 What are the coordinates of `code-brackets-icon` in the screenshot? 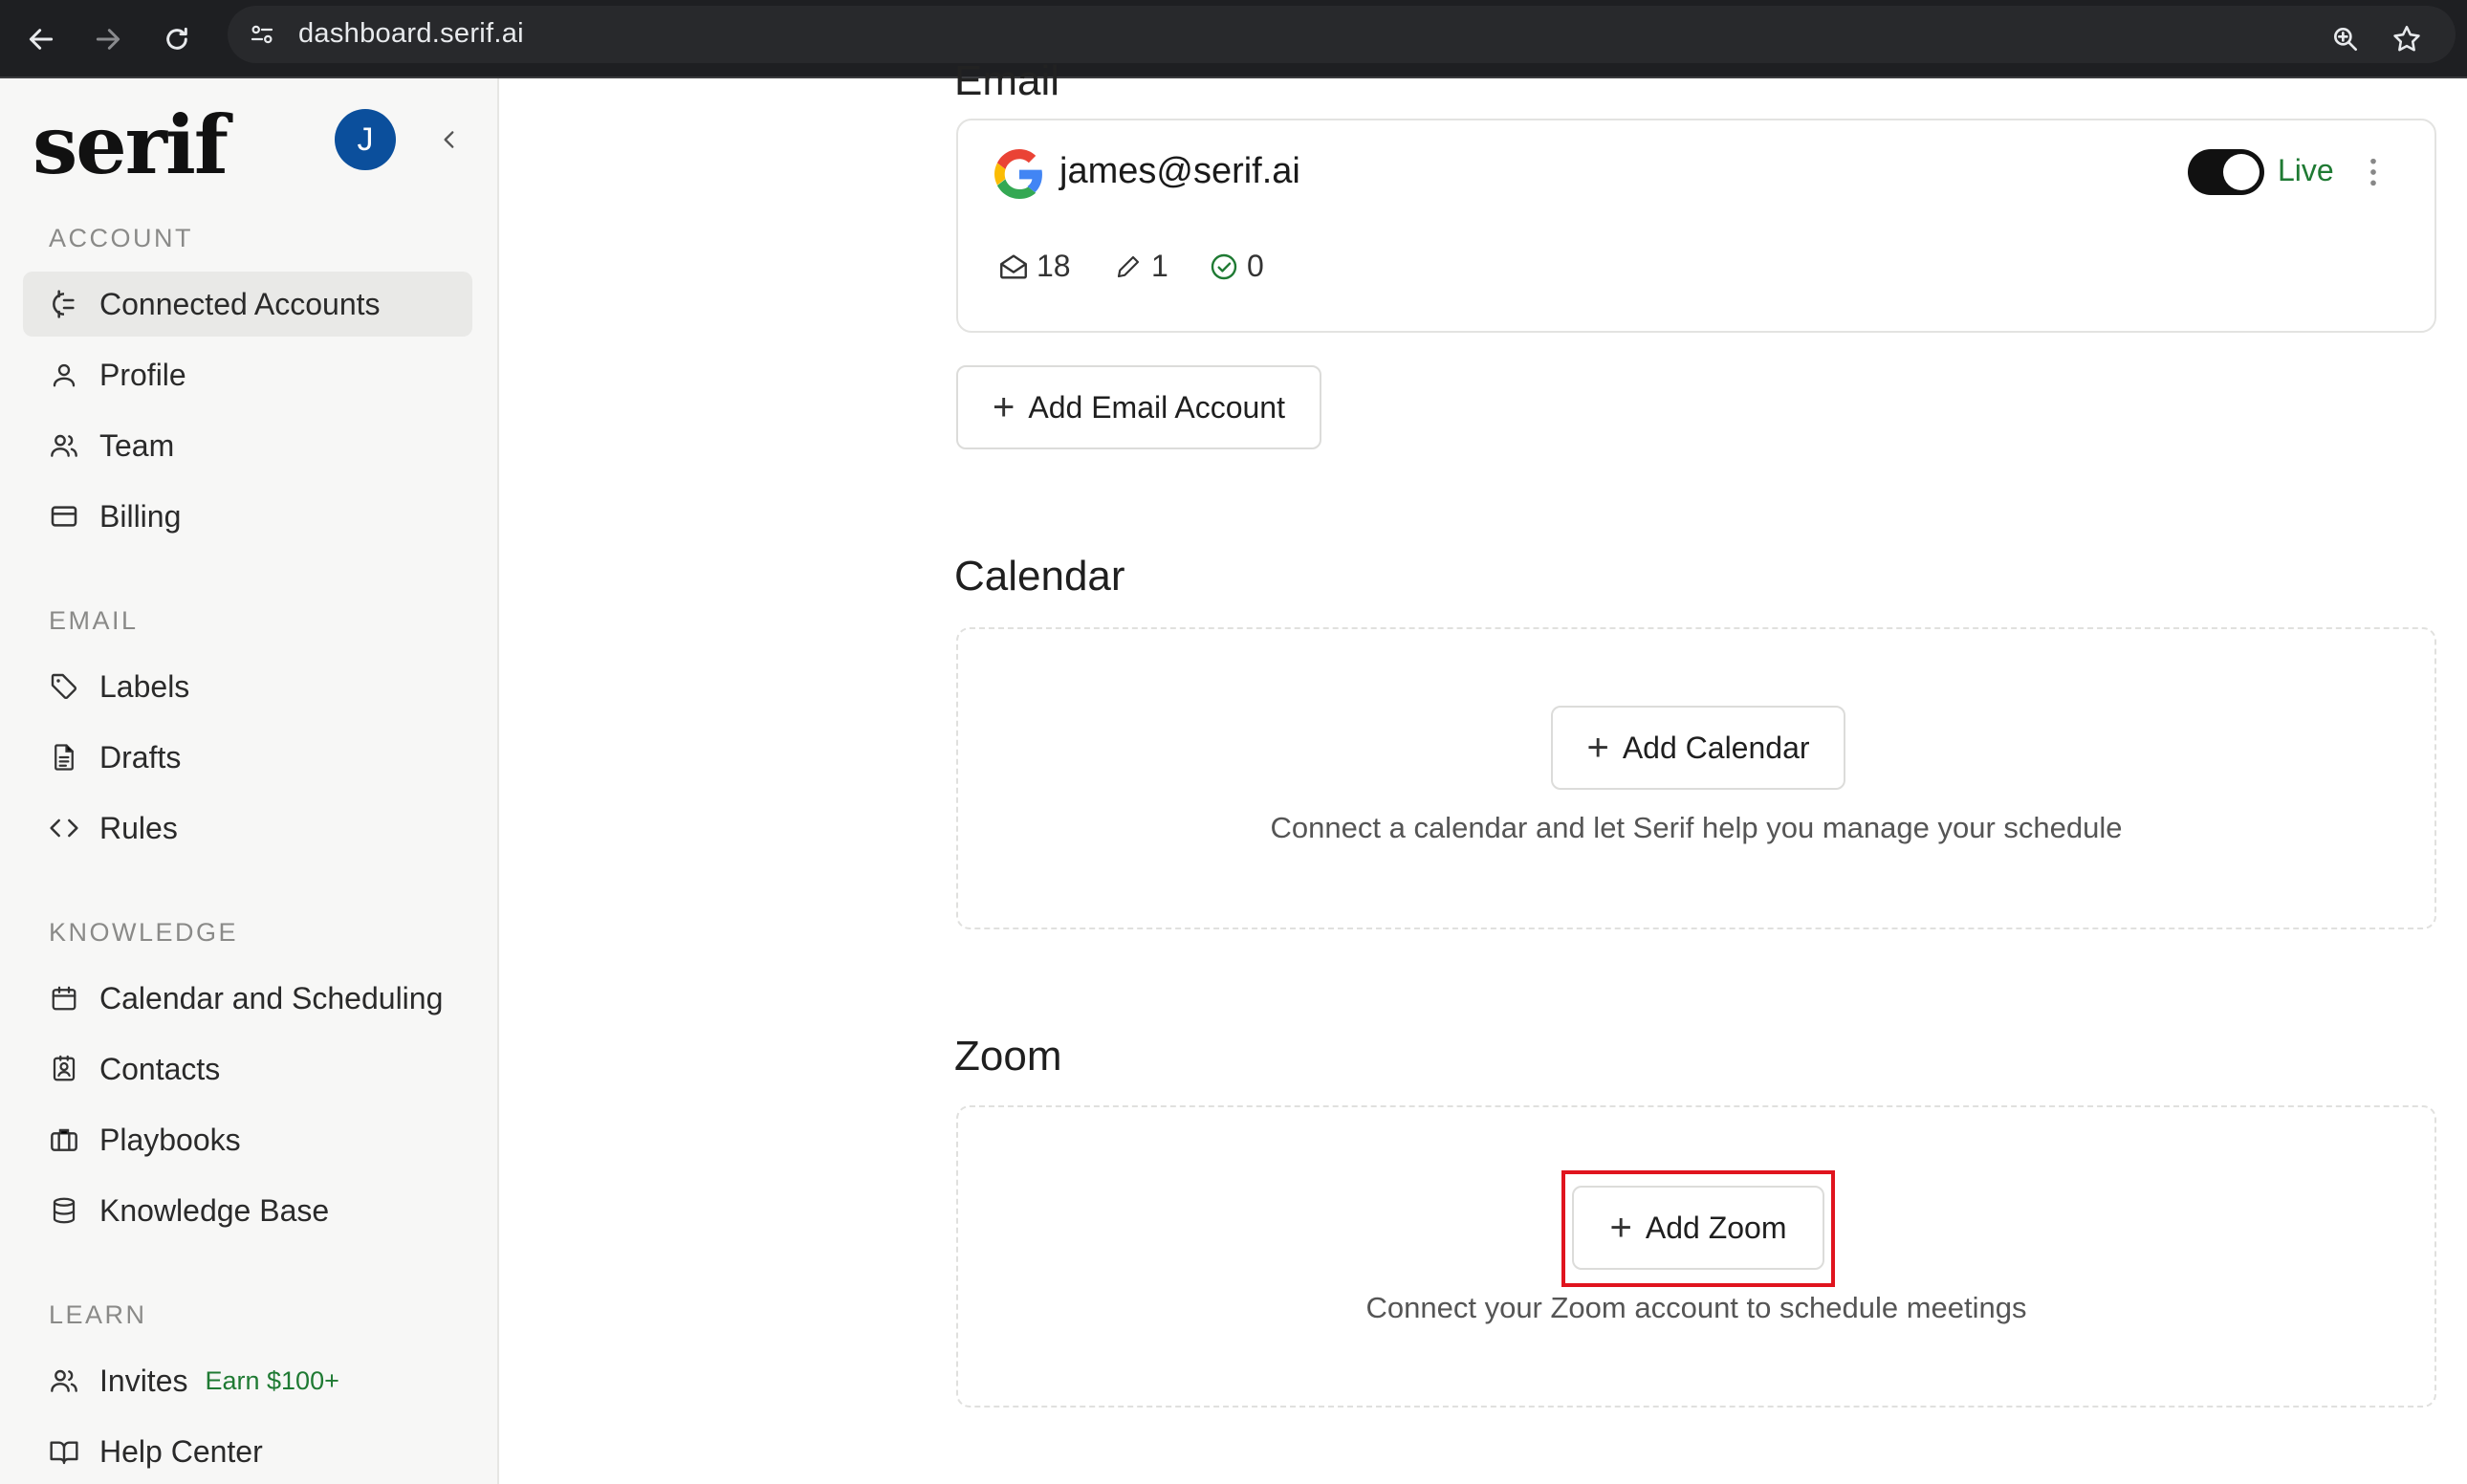 It's located at (64, 828).